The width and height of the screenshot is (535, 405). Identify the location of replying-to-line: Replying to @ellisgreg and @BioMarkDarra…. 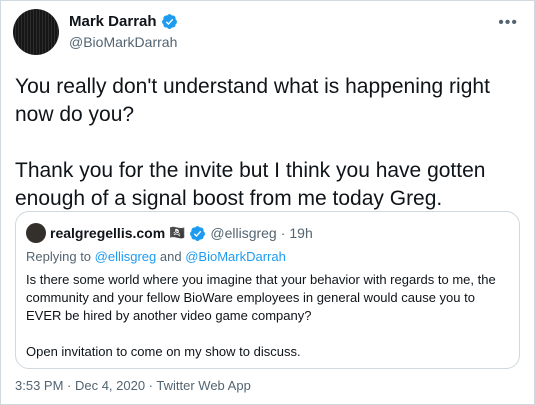
(156, 256).